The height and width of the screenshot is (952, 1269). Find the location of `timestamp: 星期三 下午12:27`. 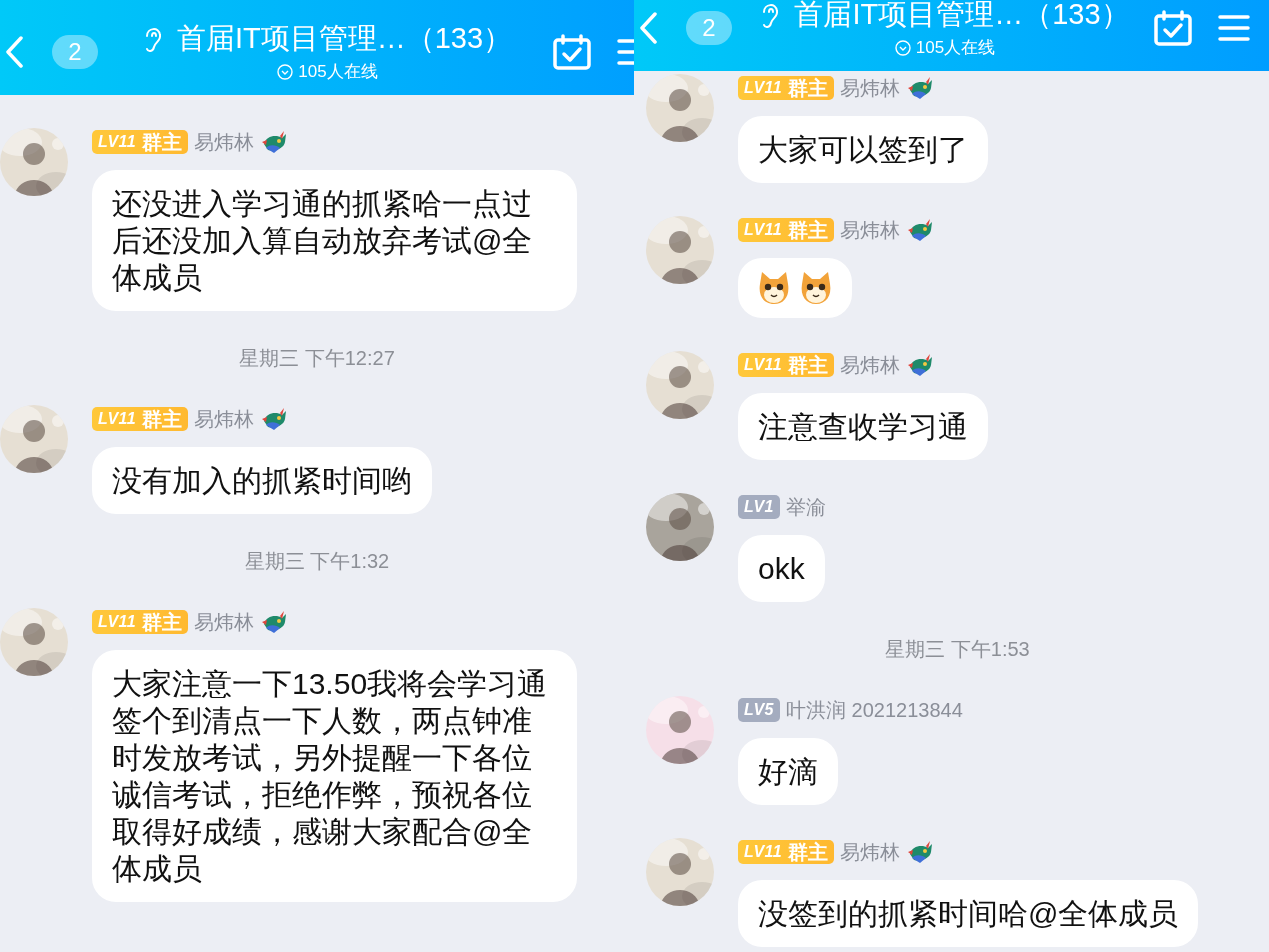

timestamp: 星期三 下午12:27 is located at coordinates (317, 358).